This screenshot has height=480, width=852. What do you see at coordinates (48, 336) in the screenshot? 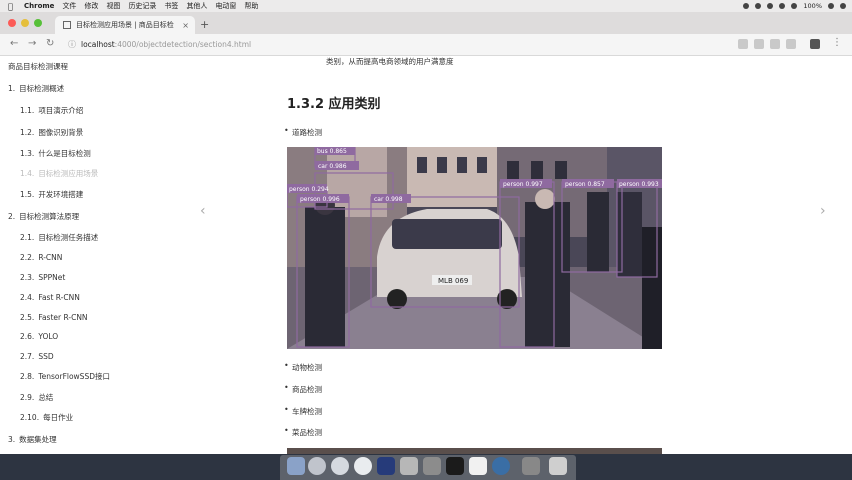
I see `toc-label: YOLO` at bounding box center [48, 336].